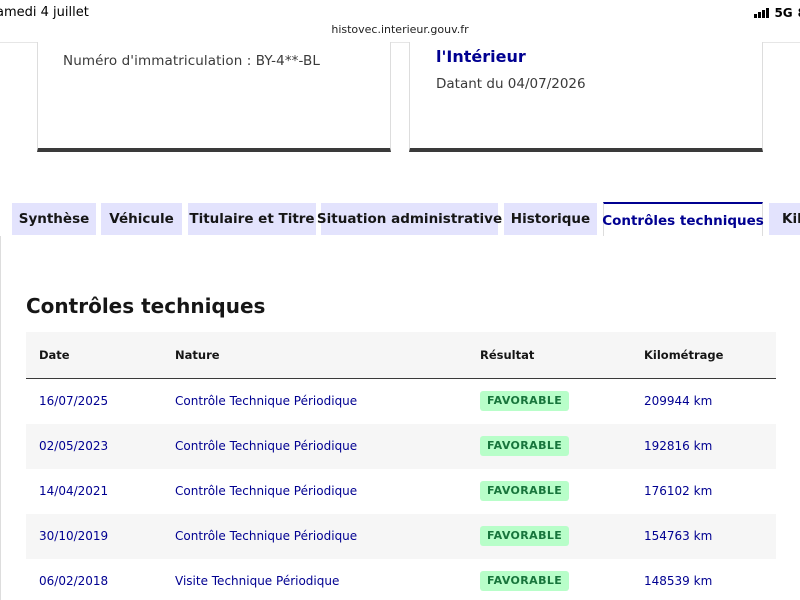  What do you see at coordinates (511, 84) in the screenshot?
I see `report-date: Datant du 04/07/2026` at bounding box center [511, 84].